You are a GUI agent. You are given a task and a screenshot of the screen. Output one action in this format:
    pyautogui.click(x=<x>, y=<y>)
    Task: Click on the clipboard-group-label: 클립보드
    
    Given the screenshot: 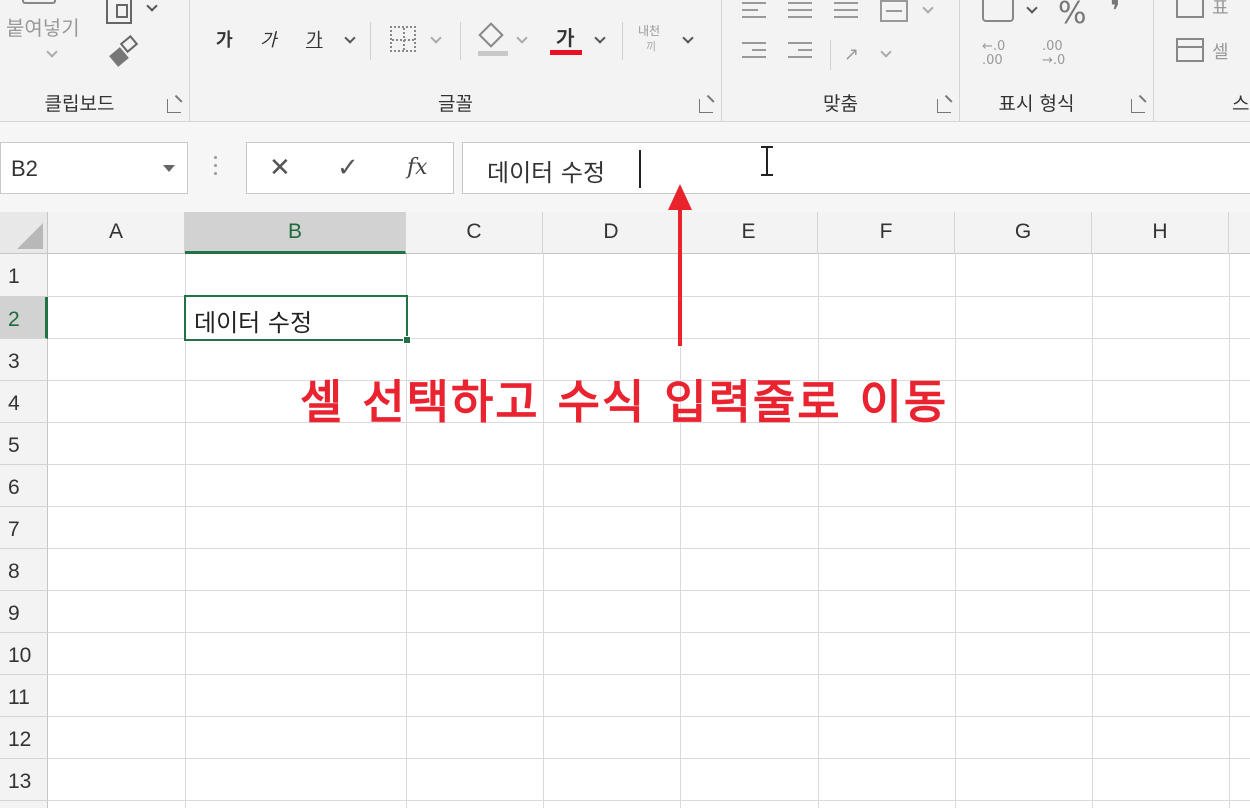 What is the action you would take?
    pyautogui.click(x=79, y=104)
    